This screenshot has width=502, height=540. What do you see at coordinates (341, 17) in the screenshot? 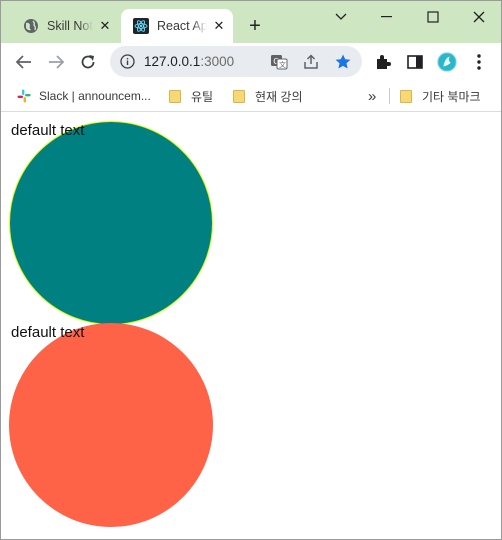
I see `chevron-down-icon` at bounding box center [341, 17].